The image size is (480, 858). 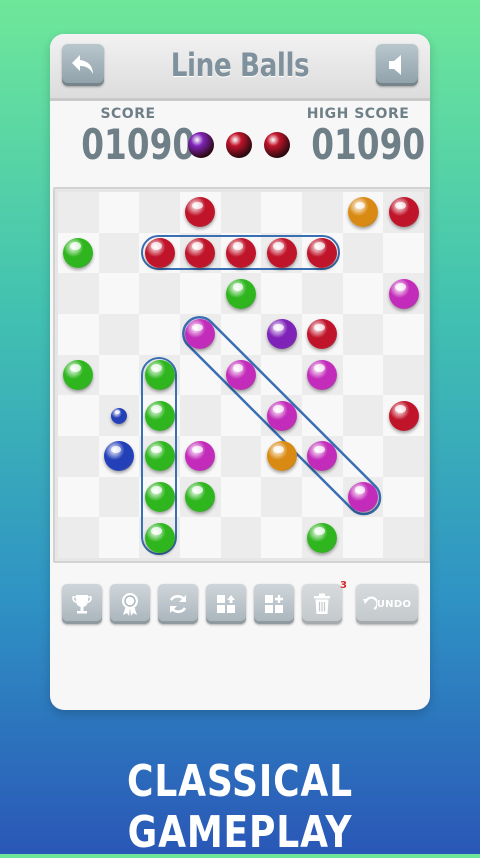 I want to click on high-score-value: 01090, so click(x=368, y=144).